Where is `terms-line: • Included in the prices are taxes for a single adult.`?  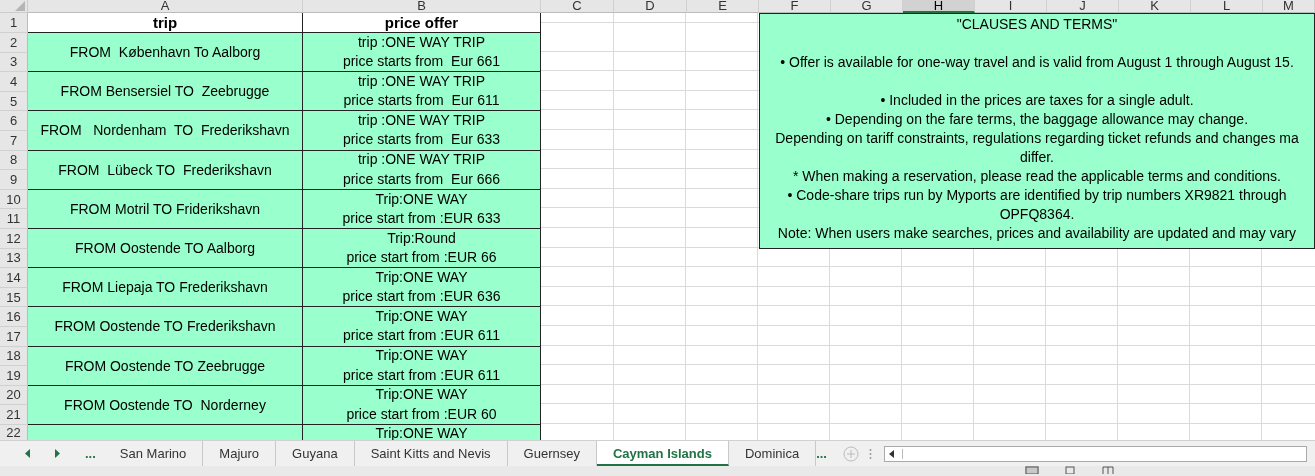
terms-line: • Included in the prices are taxes for a single adult. is located at coordinates (1037, 100).